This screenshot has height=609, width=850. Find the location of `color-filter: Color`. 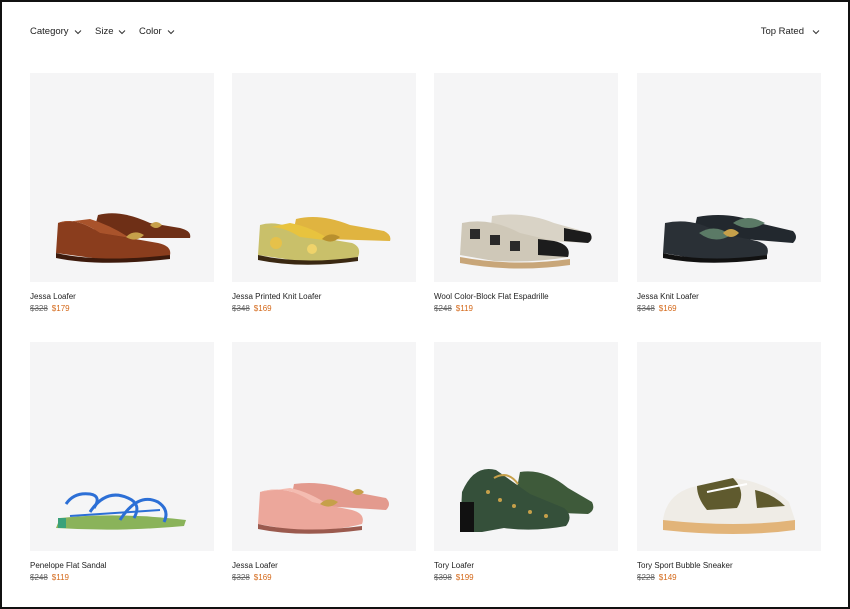

color-filter: Color is located at coordinates (157, 31).